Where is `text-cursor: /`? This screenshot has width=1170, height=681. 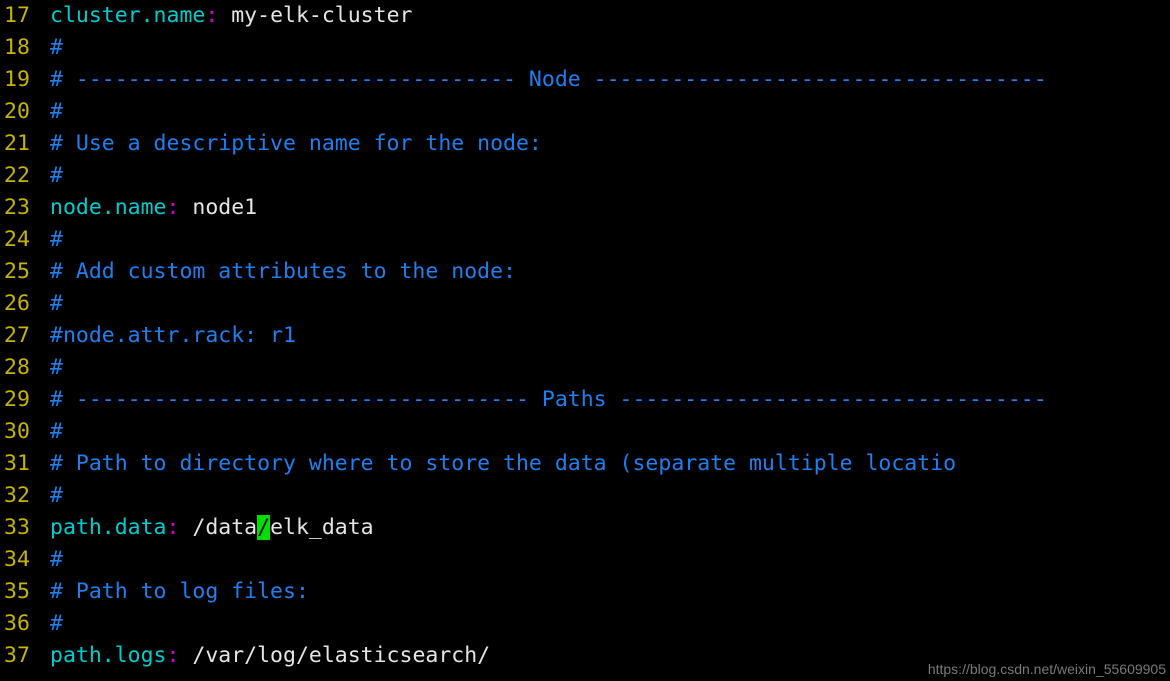
text-cursor: / is located at coordinates (264, 527).